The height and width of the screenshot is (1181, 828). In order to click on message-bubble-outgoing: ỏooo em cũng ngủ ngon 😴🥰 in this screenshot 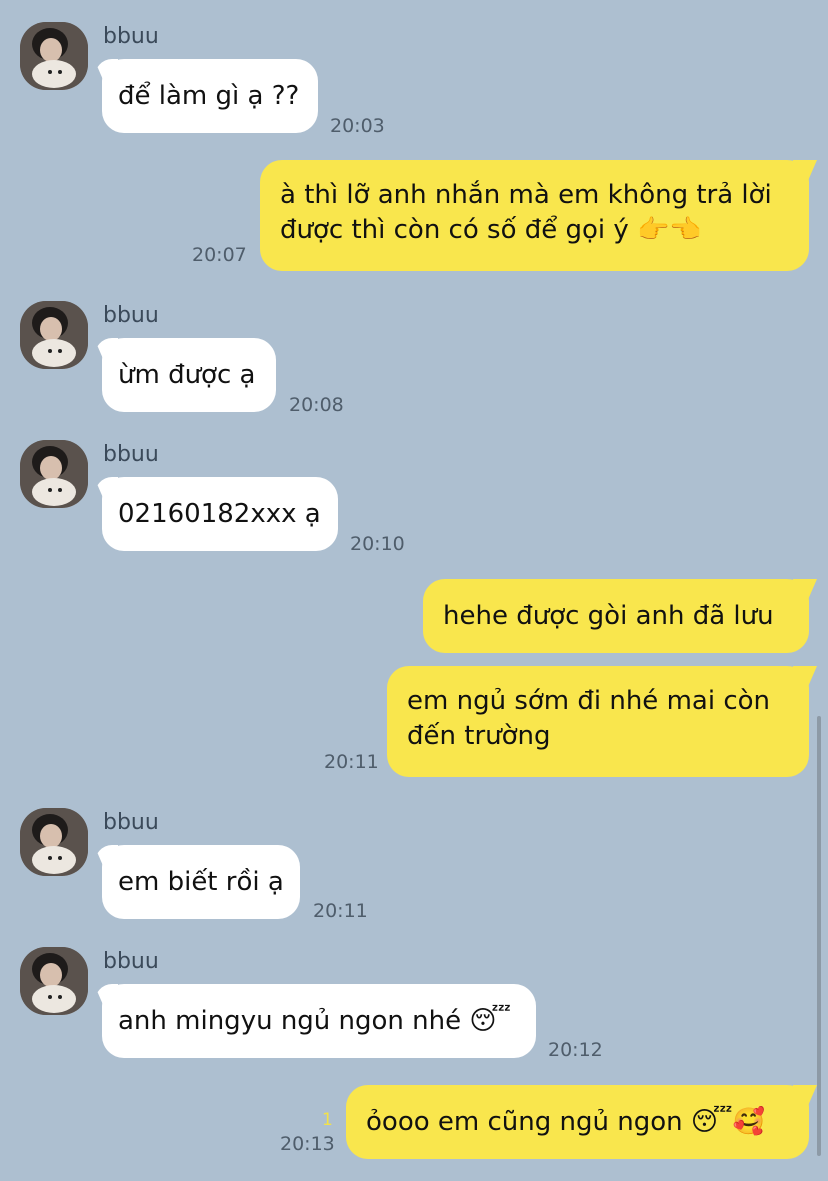, I will do `click(577, 1122)`.